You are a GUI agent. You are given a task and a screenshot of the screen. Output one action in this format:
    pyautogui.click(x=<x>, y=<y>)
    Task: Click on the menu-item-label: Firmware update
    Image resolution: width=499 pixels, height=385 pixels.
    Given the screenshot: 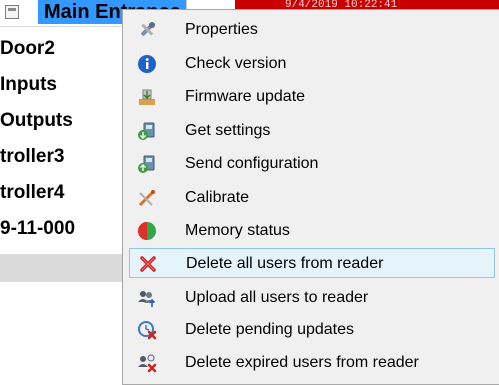 What is the action you would take?
    pyautogui.click(x=245, y=96)
    